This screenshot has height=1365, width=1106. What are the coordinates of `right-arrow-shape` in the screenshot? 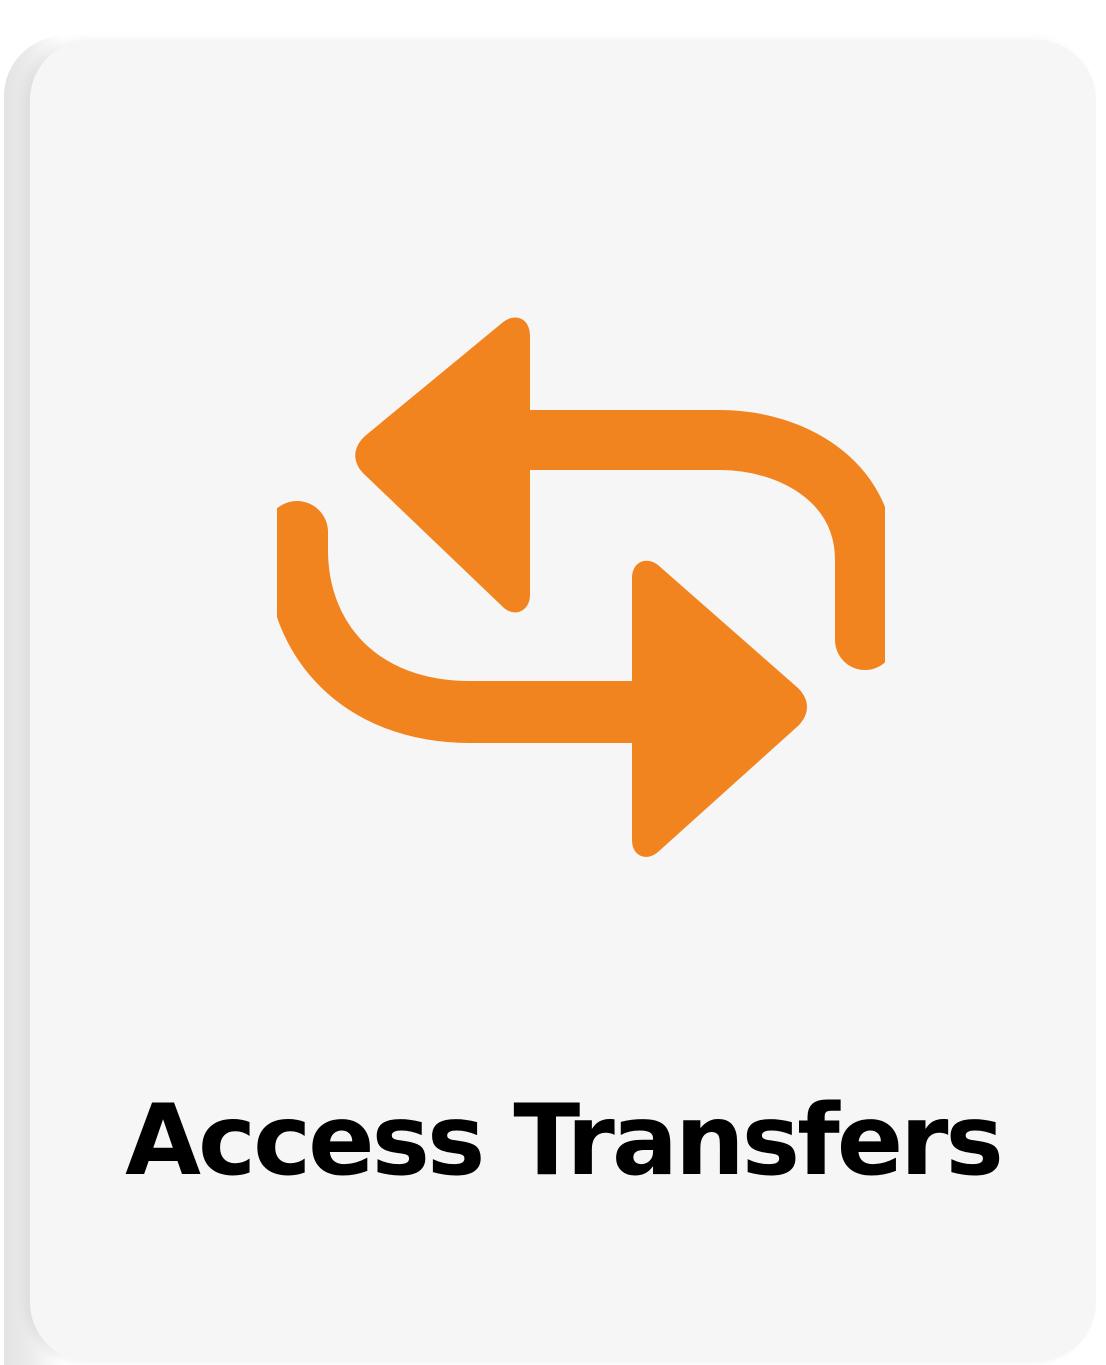 It's located at (542, 679).